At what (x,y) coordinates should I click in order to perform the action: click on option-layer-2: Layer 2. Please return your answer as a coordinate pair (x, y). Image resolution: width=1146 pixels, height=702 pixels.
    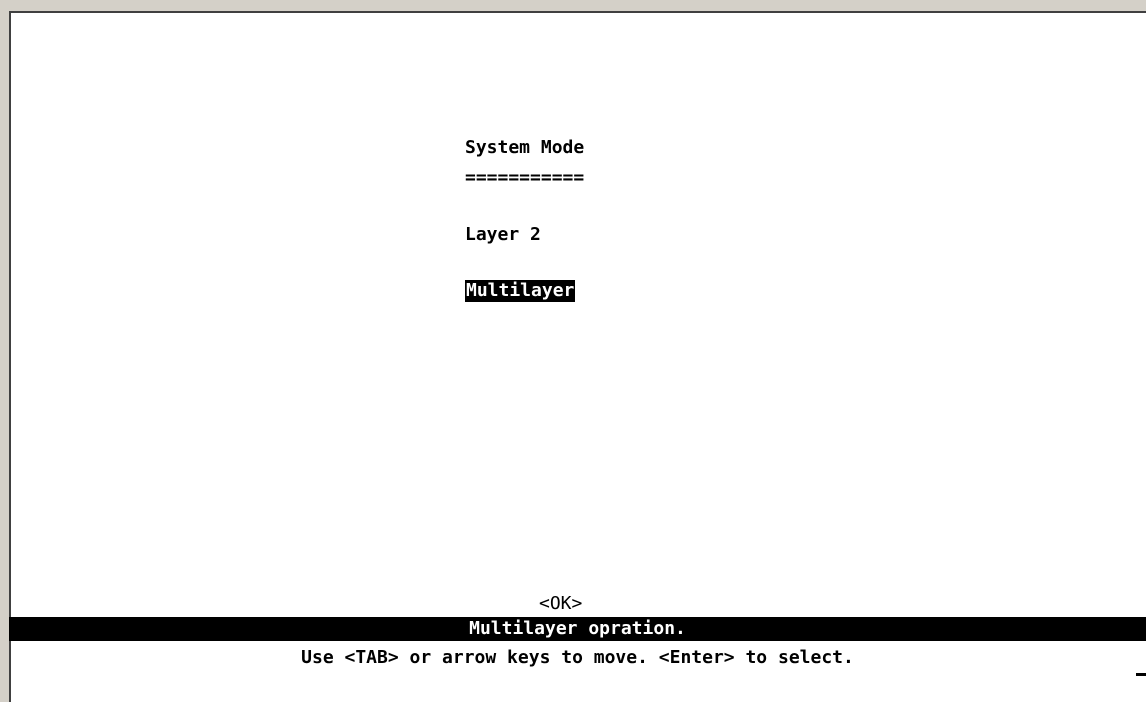
    Looking at the image, I should click on (503, 235).